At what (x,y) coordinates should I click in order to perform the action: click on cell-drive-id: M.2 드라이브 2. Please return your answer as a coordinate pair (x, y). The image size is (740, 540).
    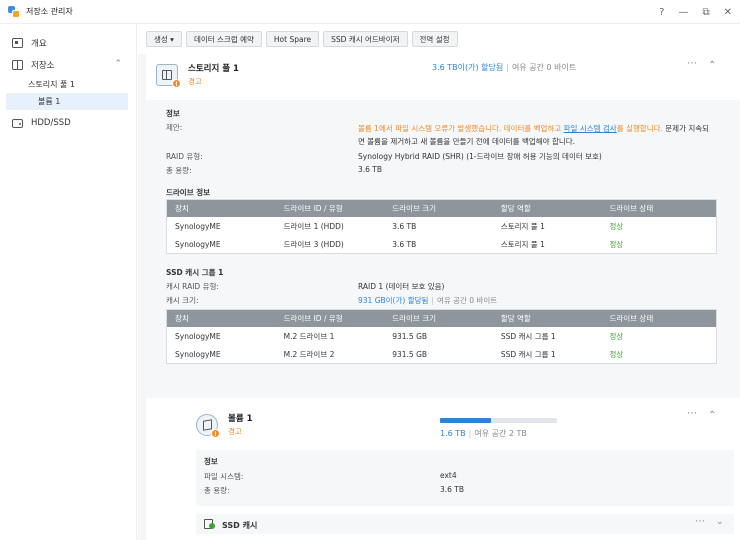
    Looking at the image, I should click on (309, 354).